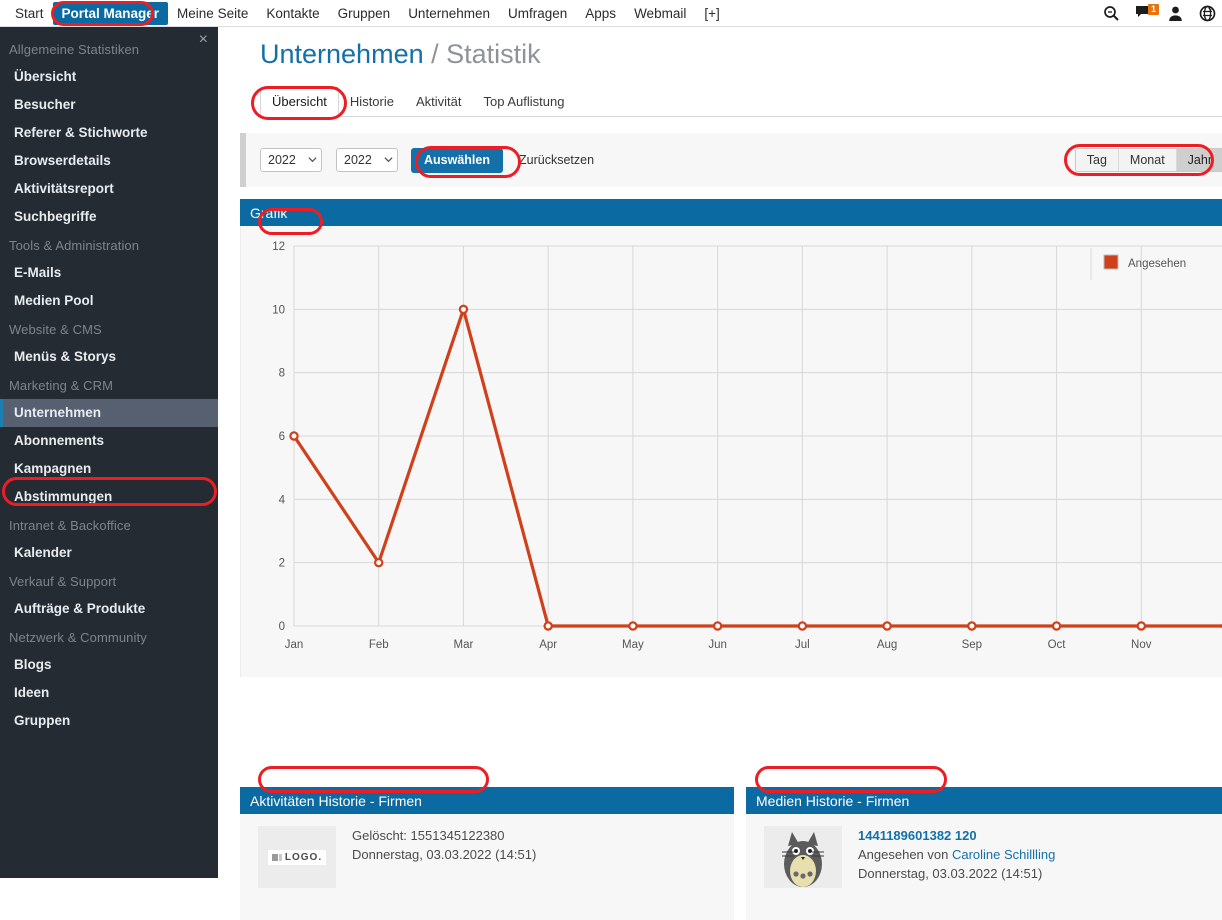 The height and width of the screenshot is (920, 1222). I want to click on entry-line: Angesehen von Caroline Schillling, so click(956, 854).